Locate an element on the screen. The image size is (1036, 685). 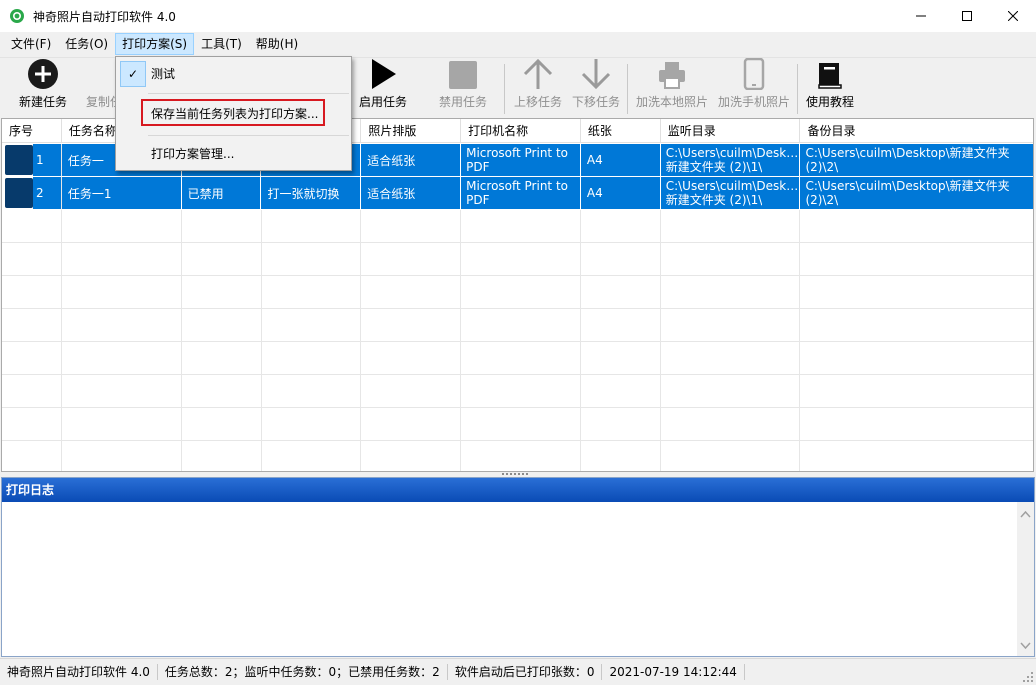
status-app-name: 神奇照片自动打印软件 4.0 is located at coordinates (79, 672).